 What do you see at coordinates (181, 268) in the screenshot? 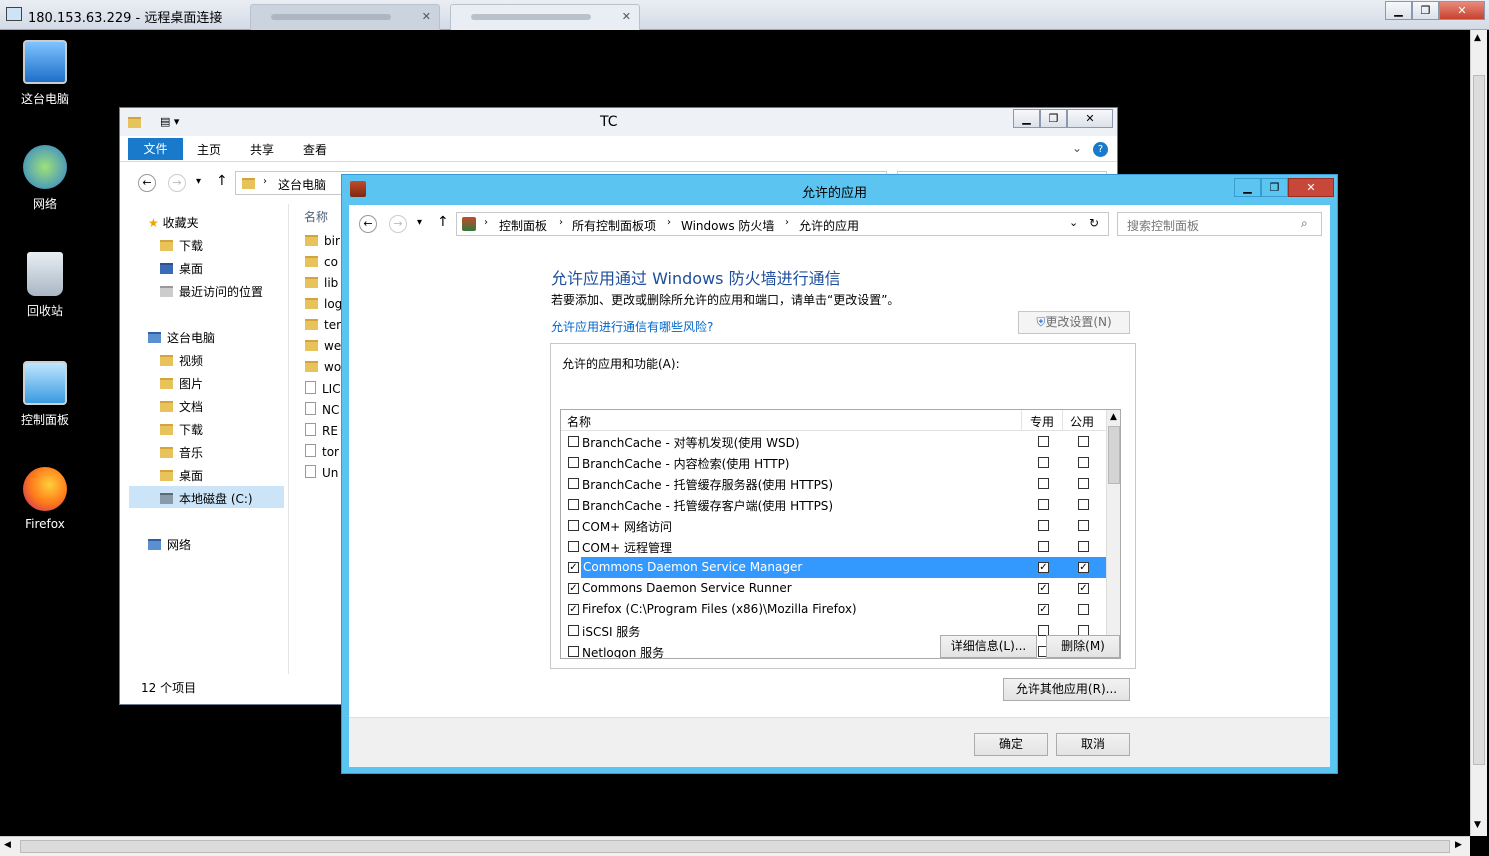
I see `nav-item-desktop: 桌面` at bounding box center [181, 268].